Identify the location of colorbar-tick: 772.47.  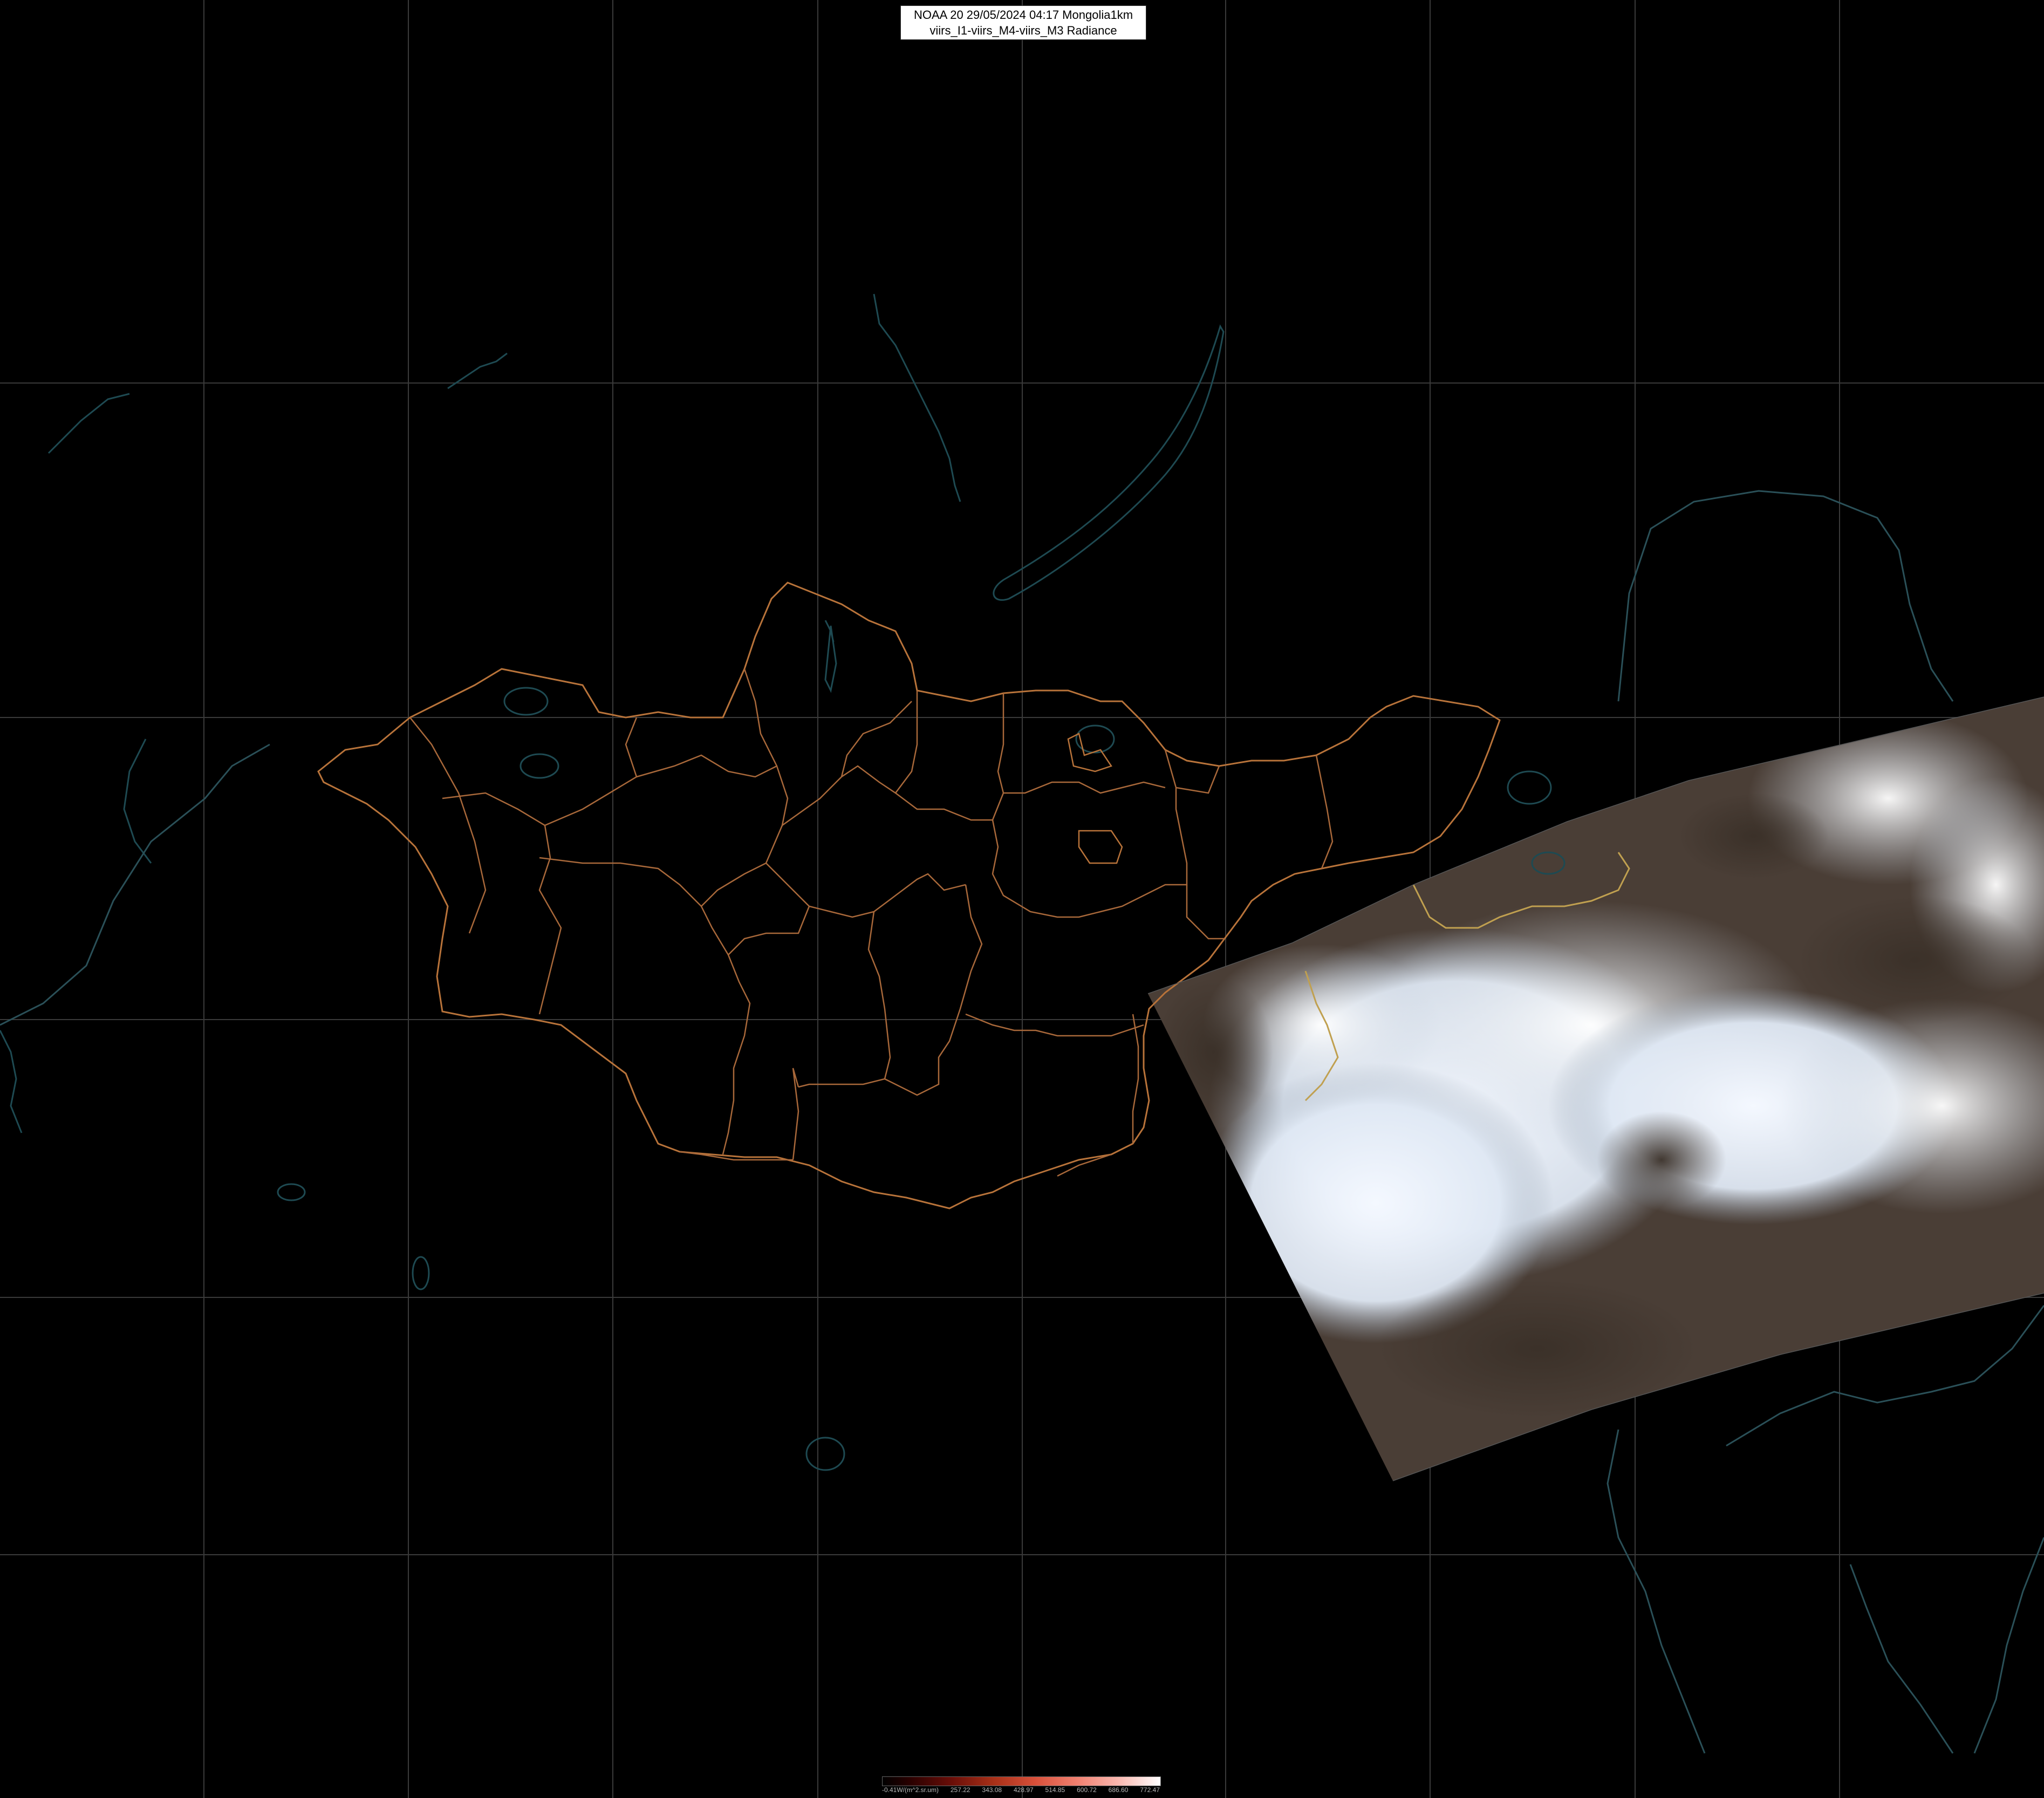
(1150, 1790).